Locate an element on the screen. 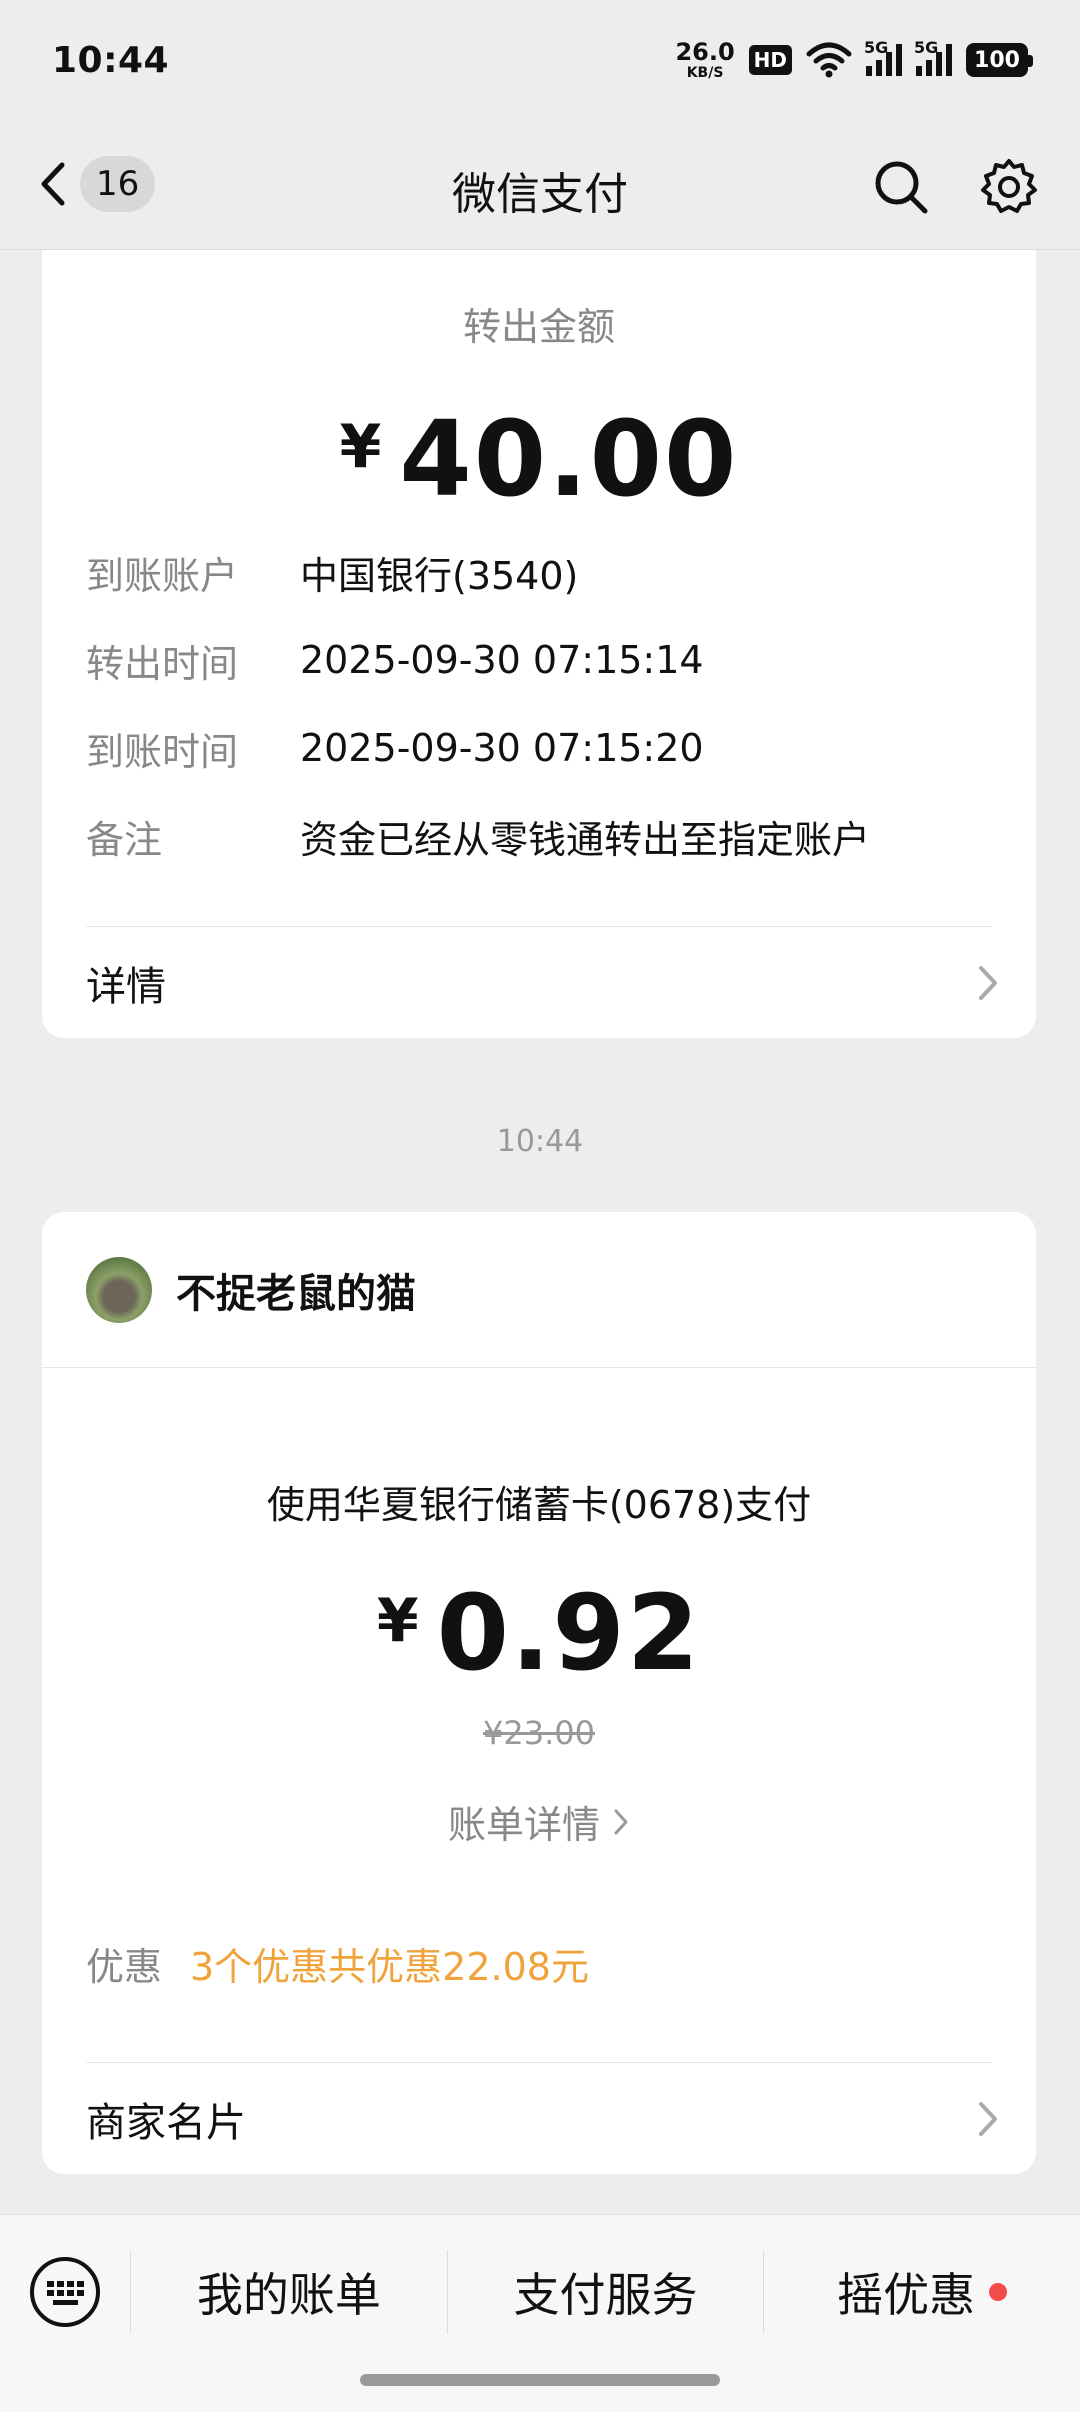 This screenshot has width=1080, height=2412. page-title: 微信支付 is located at coordinates (540, 194).